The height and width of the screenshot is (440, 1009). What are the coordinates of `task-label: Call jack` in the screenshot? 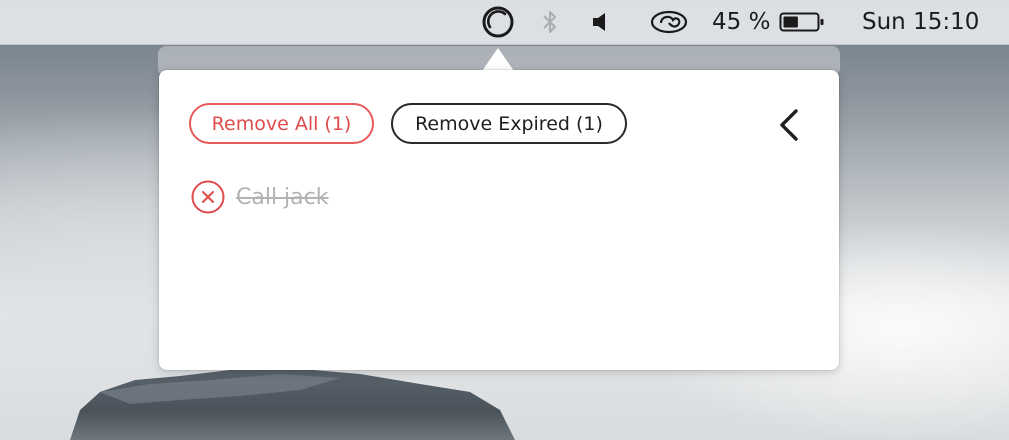 It's located at (282, 197).